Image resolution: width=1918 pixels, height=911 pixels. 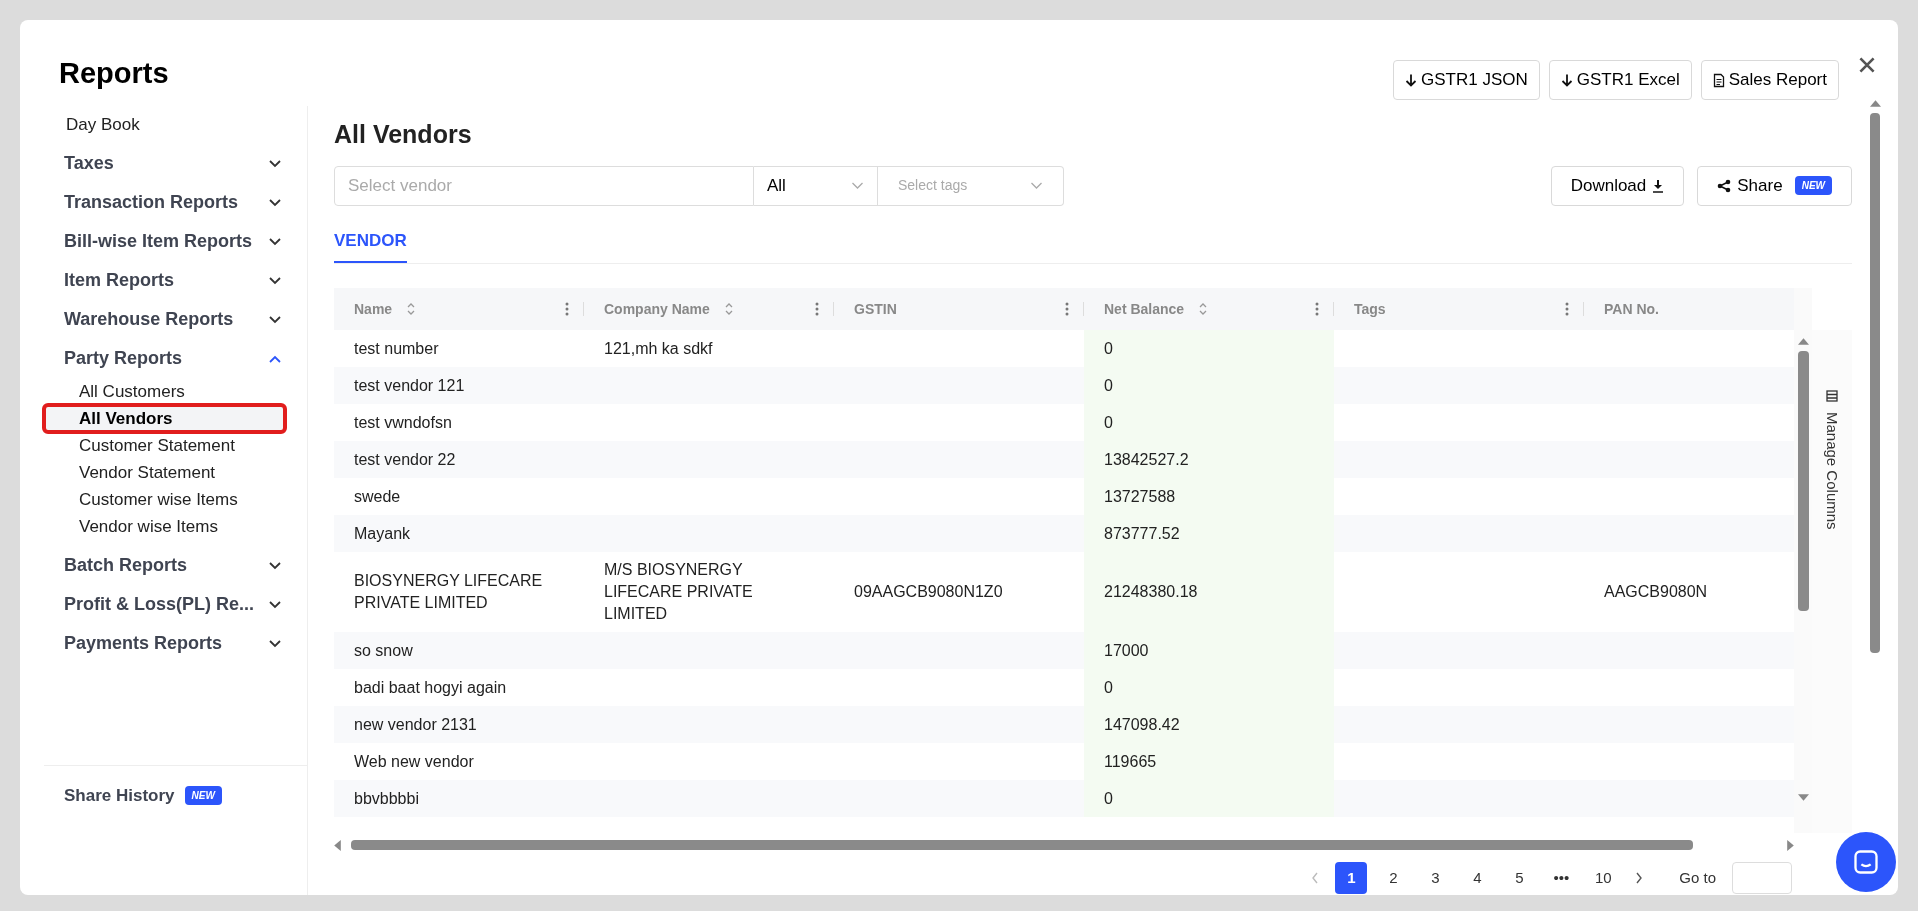 I want to click on table-cell-text: 13842527.2, so click(x=1146, y=459).